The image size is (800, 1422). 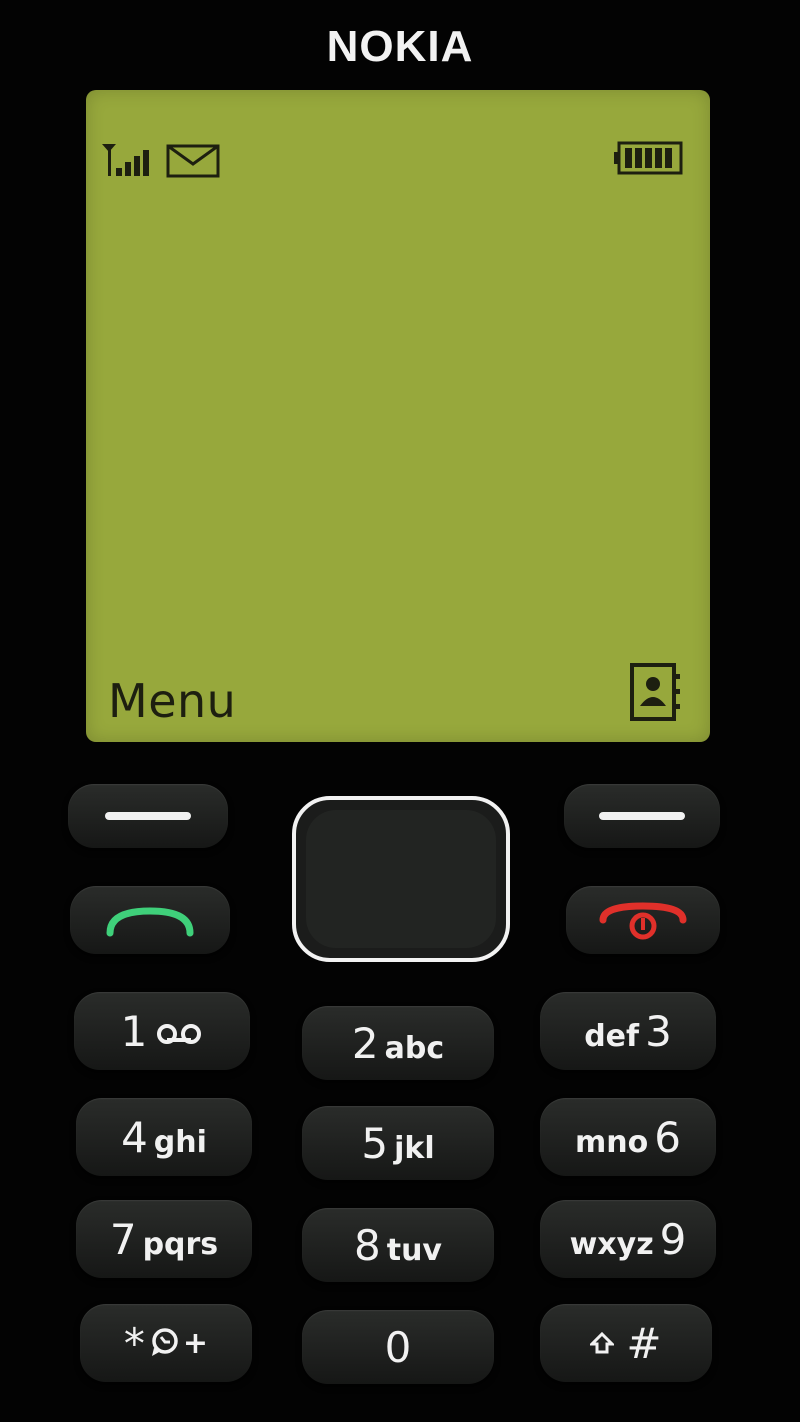 I want to click on key-6-letters: mno, so click(x=612, y=1142).